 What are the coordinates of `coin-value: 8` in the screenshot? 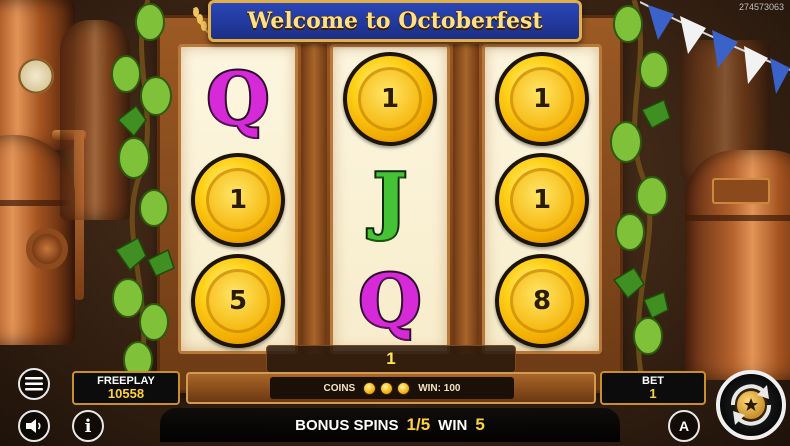 It's located at (542, 301).